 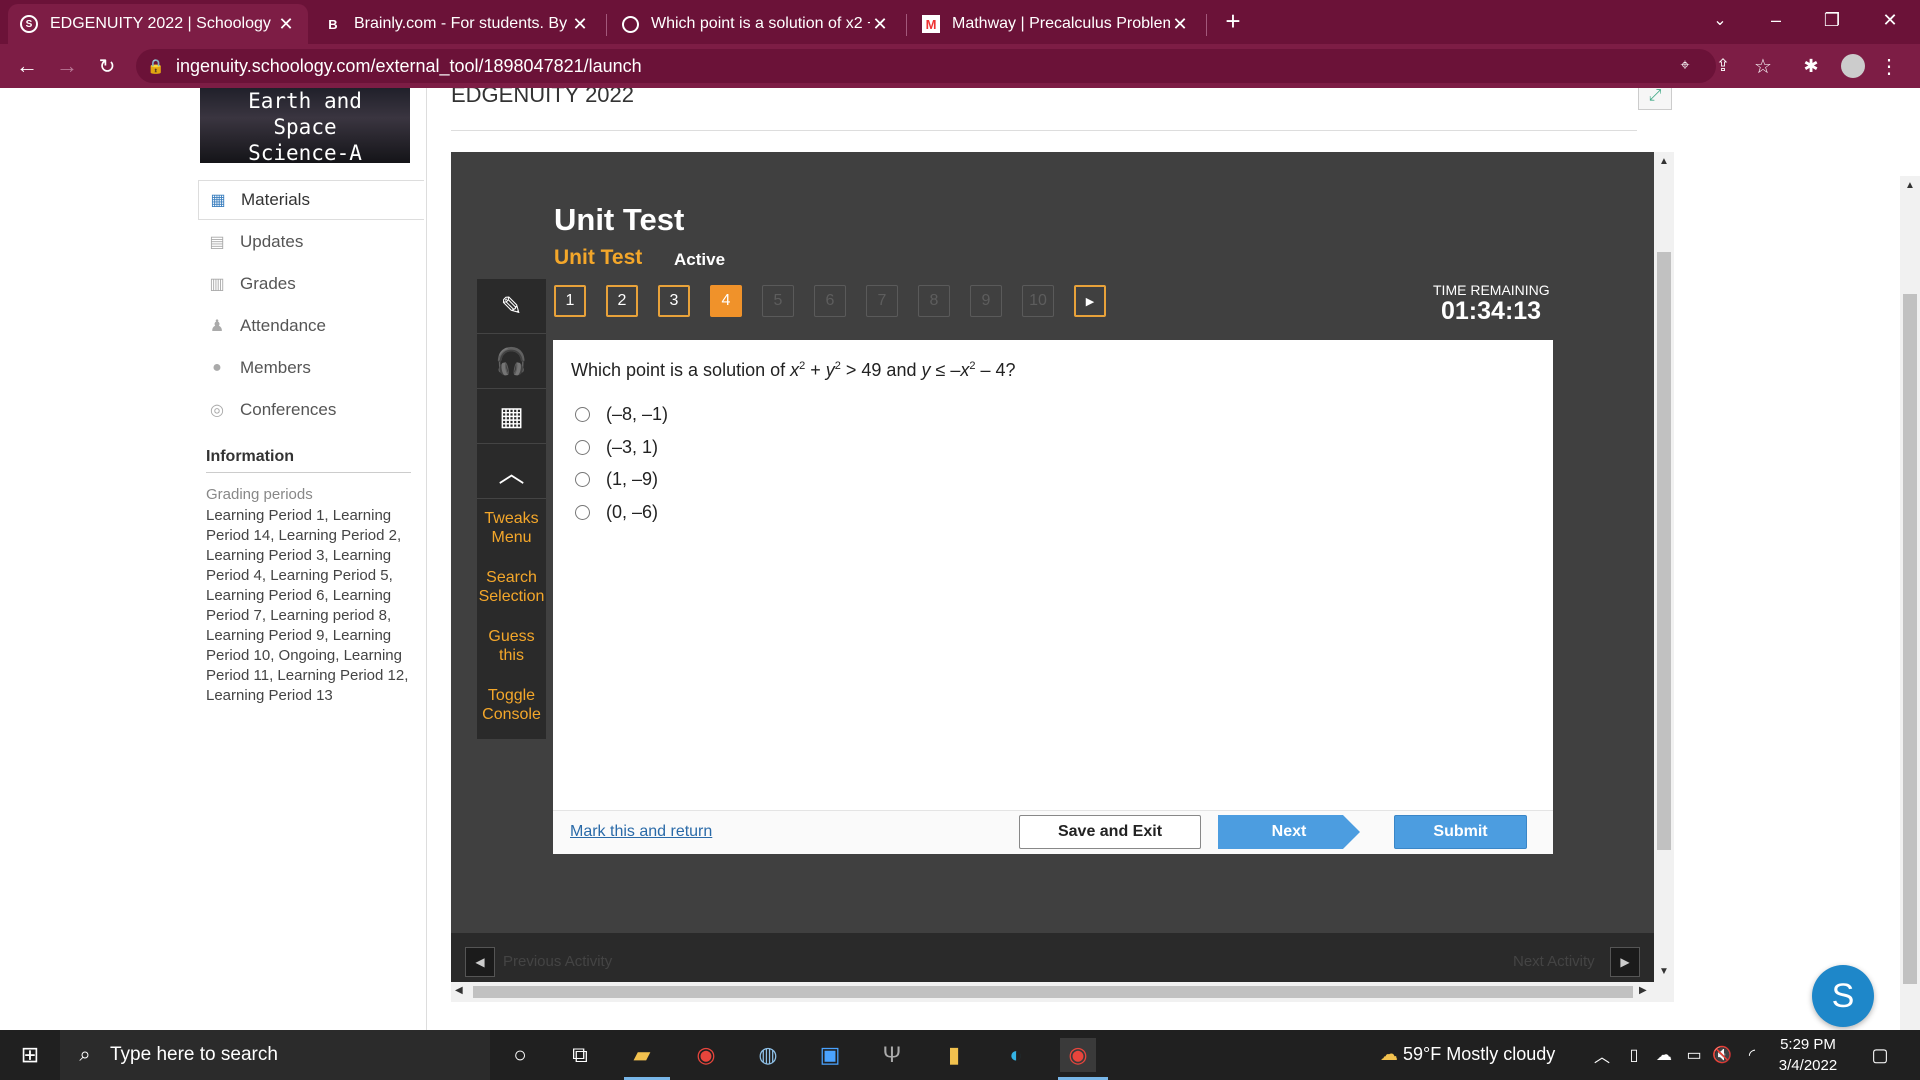 What do you see at coordinates (511, 528) in the screenshot?
I see `tweaks-menu-button: Tweaks Menu` at bounding box center [511, 528].